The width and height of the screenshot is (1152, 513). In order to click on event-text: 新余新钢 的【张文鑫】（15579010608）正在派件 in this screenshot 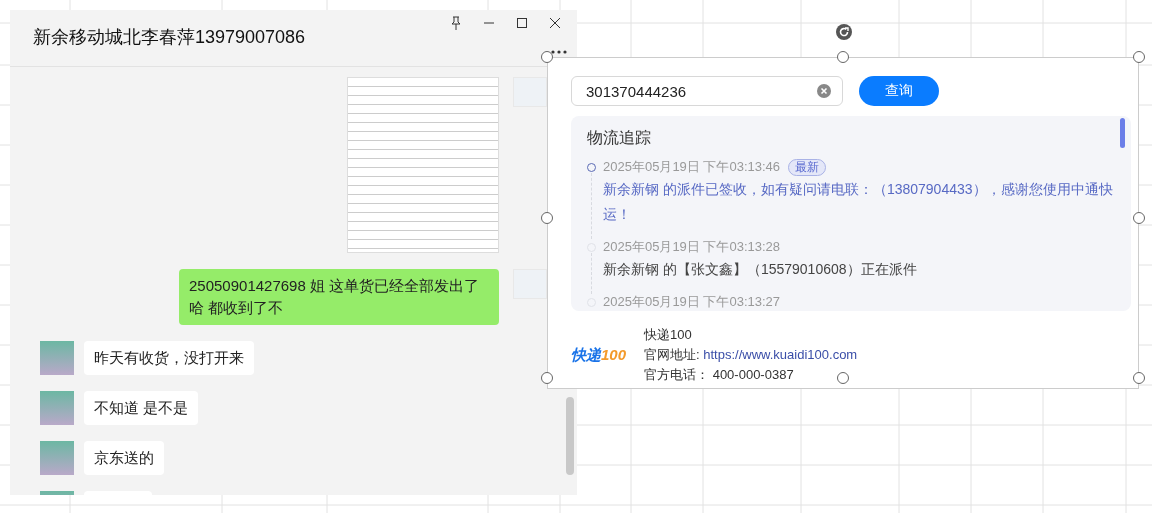, I will do `click(760, 269)`.